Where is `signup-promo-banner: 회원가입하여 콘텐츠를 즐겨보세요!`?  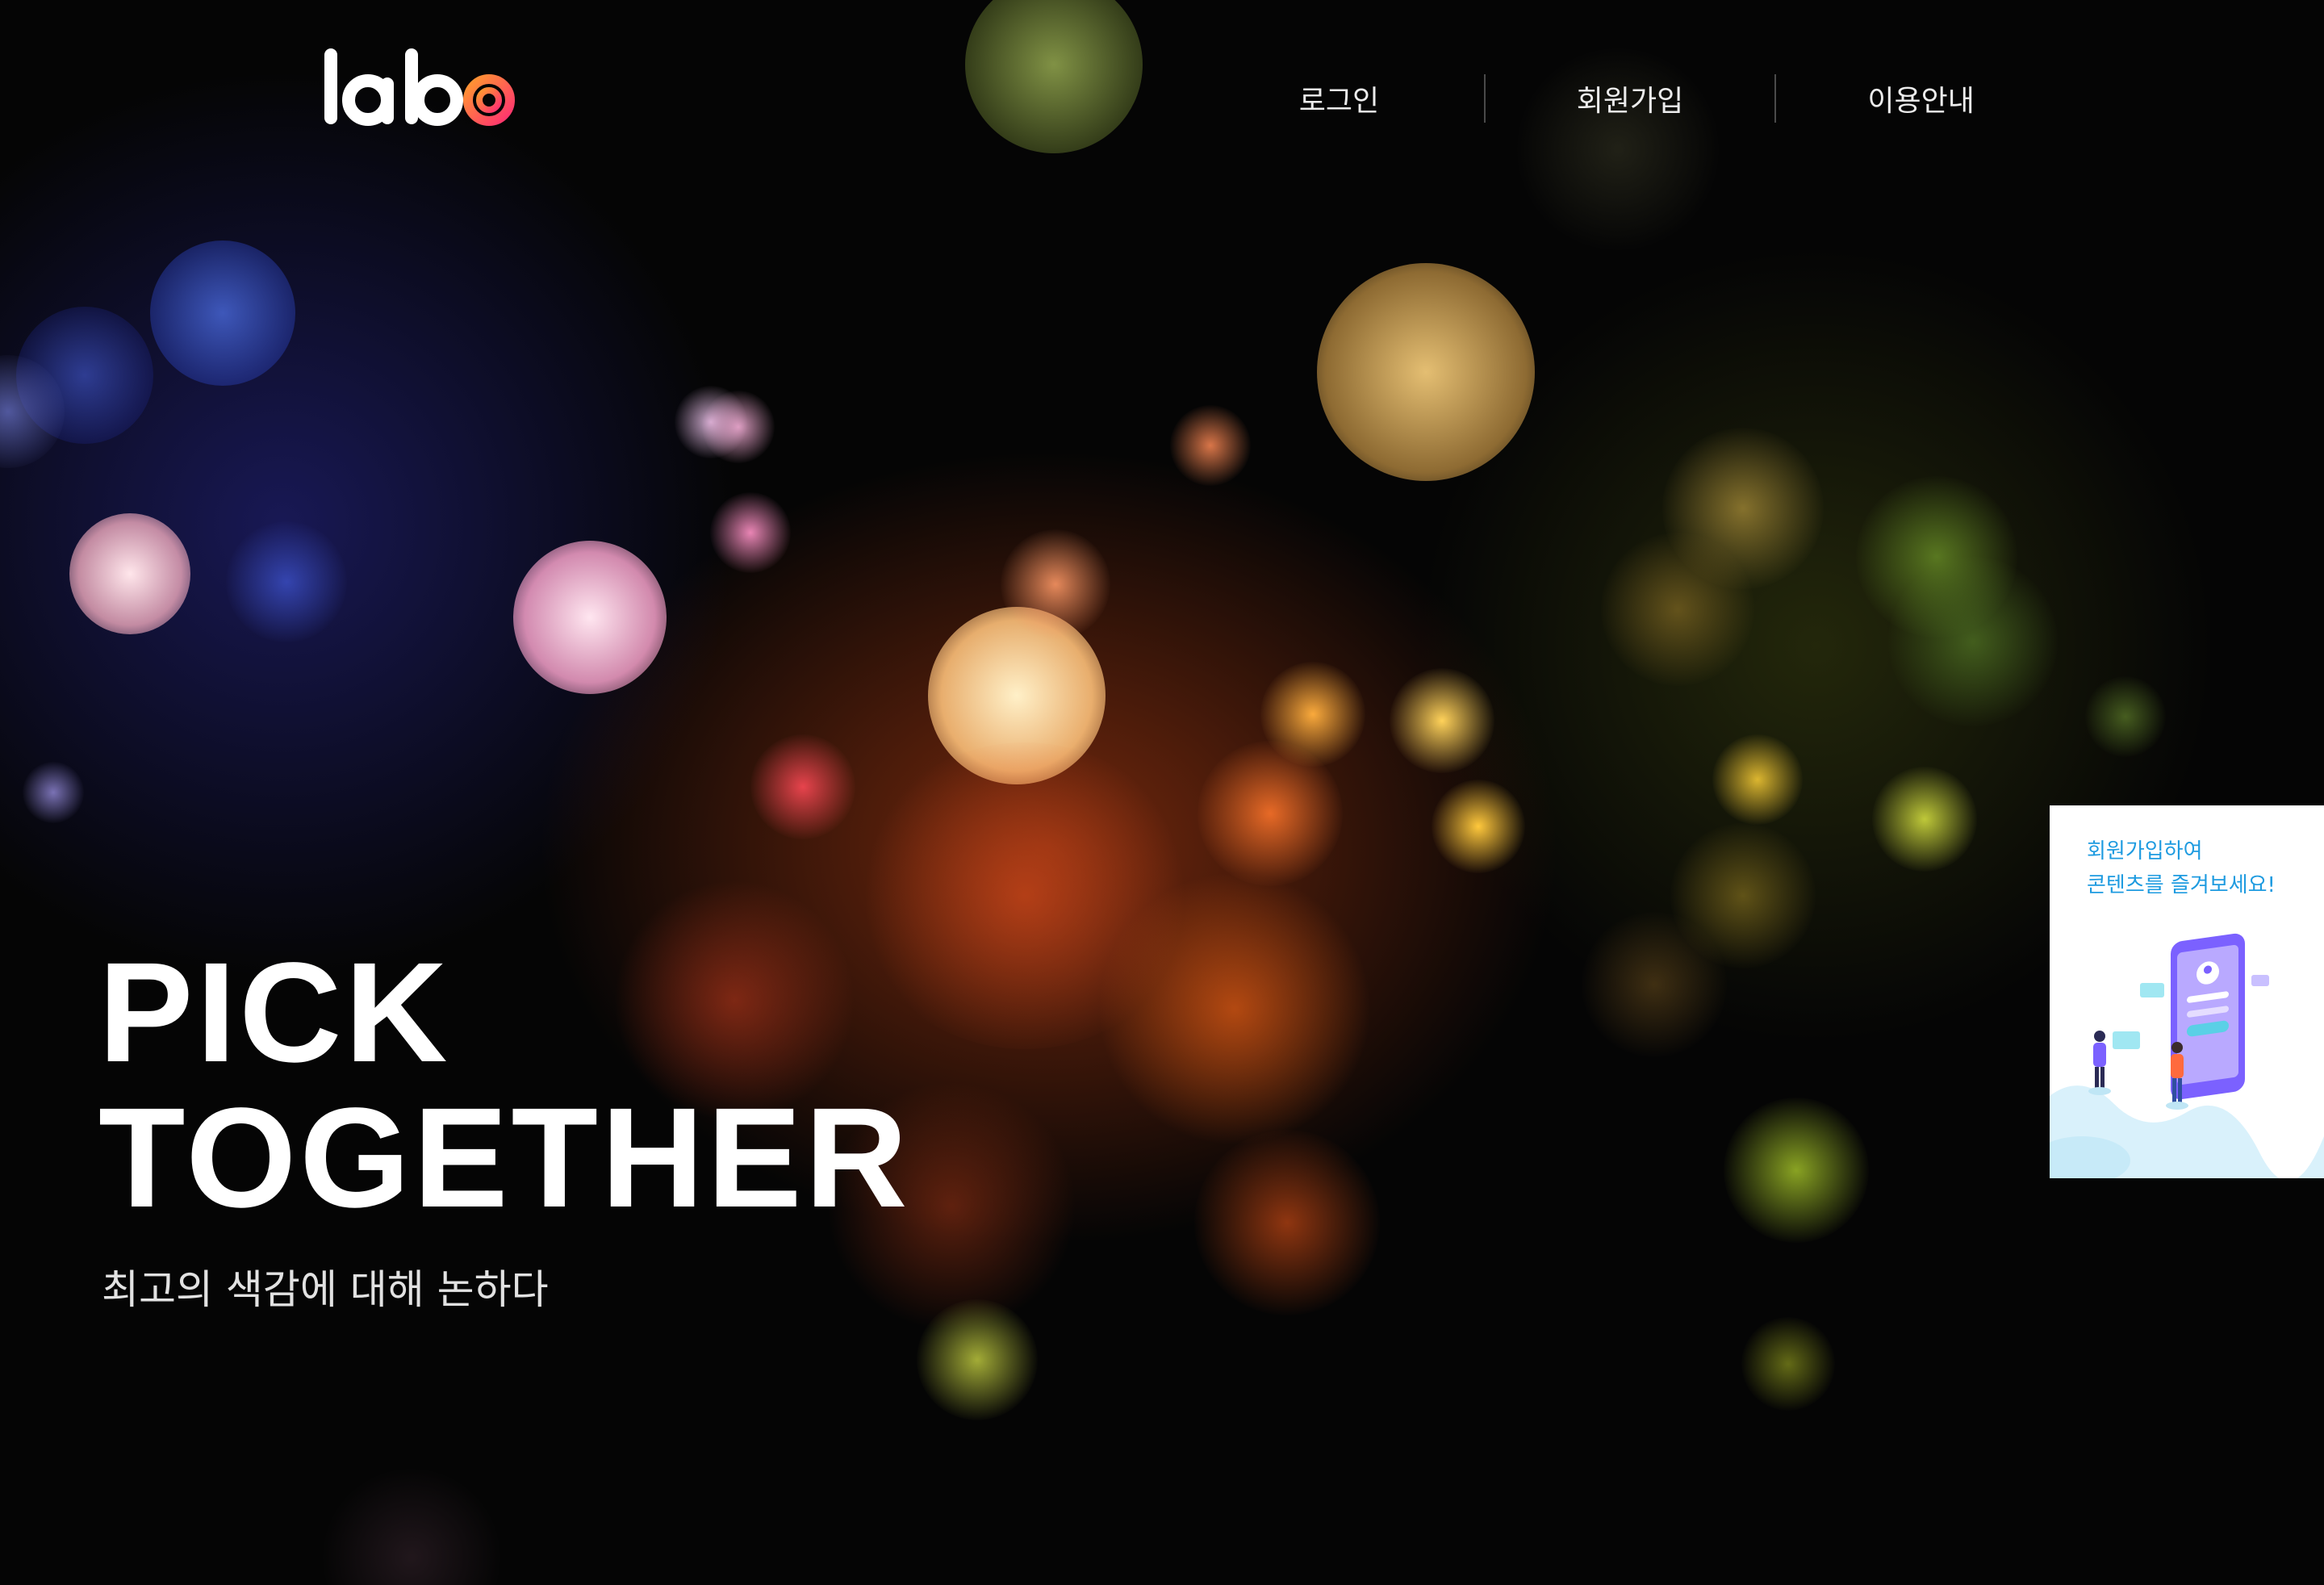
signup-promo-banner: 회원가입하여 콘텐츠를 즐겨보세요! is located at coordinates (2187, 991).